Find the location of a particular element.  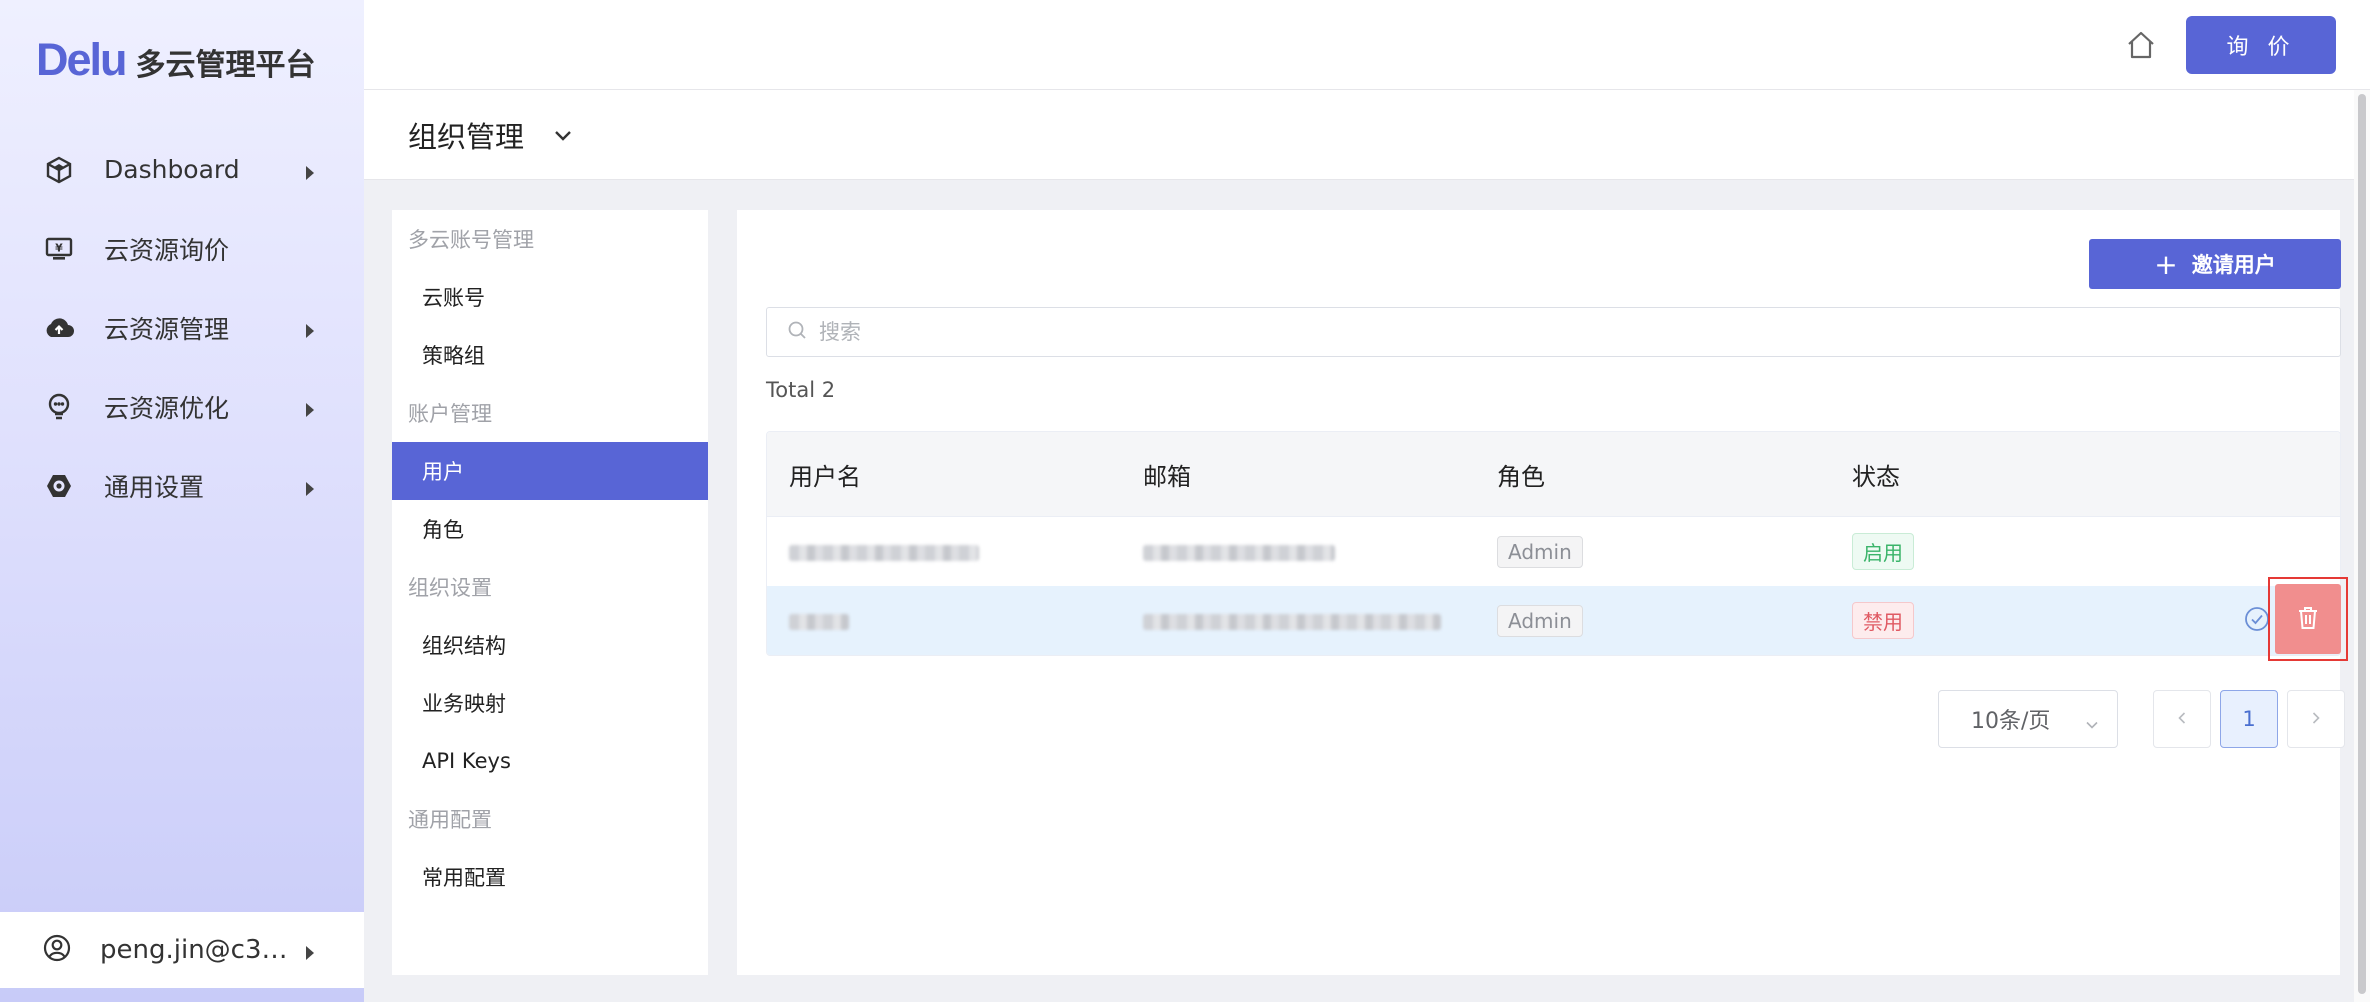

sidebar-menu: Dashboard ¥ 云资源询价 云资源管理 云资源优化 通用设置 is located at coordinates (182, 327).